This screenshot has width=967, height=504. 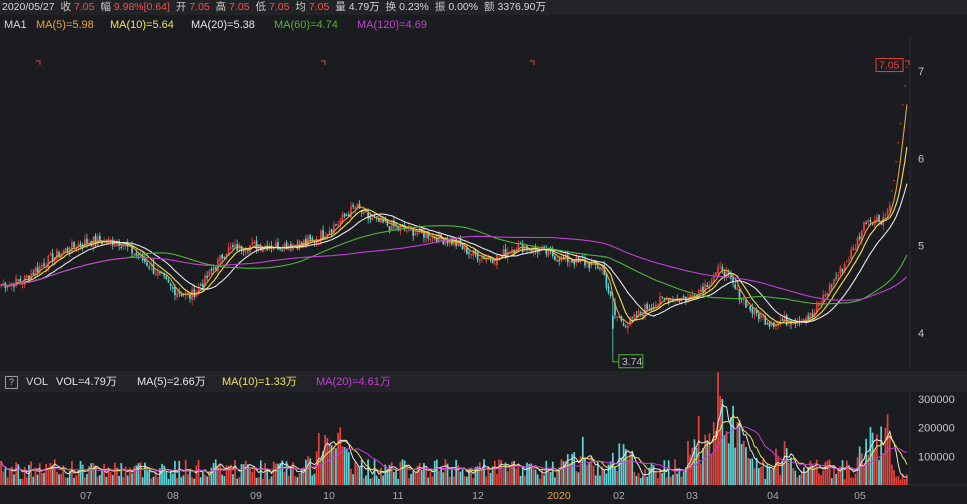 What do you see at coordinates (619, 496) in the screenshot?
I see `x-axis-label: 02` at bounding box center [619, 496].